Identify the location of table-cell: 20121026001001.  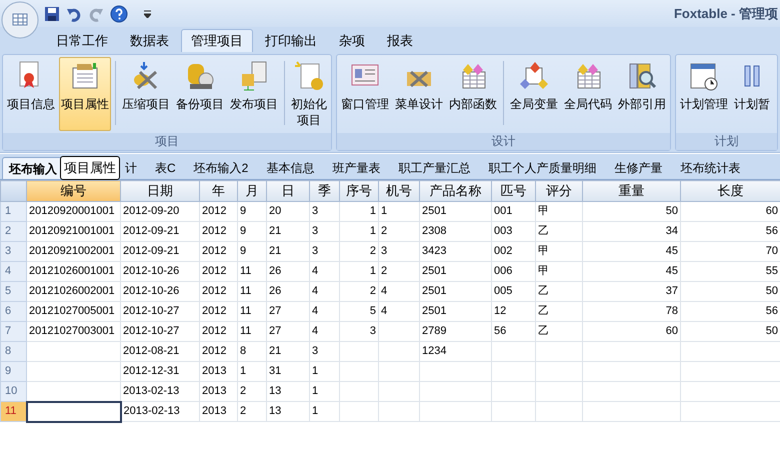
(73, 272).